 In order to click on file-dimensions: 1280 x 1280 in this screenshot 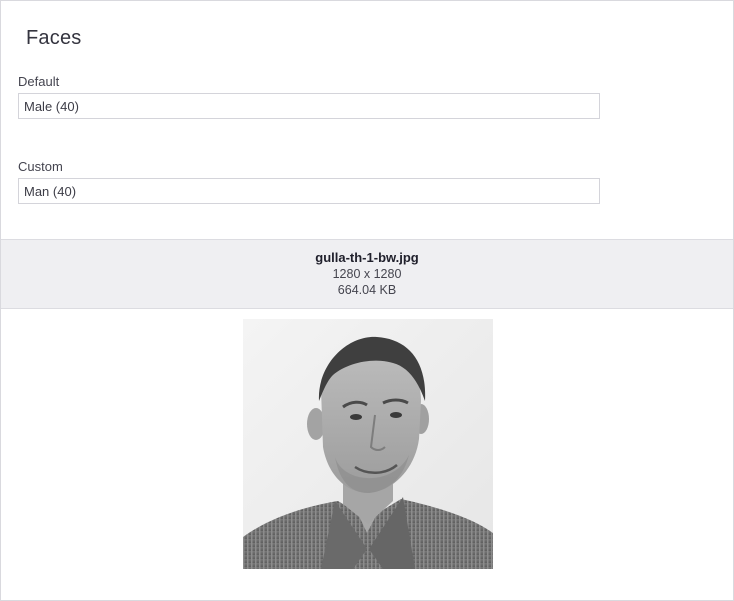, I will do `click(367, 274)`.